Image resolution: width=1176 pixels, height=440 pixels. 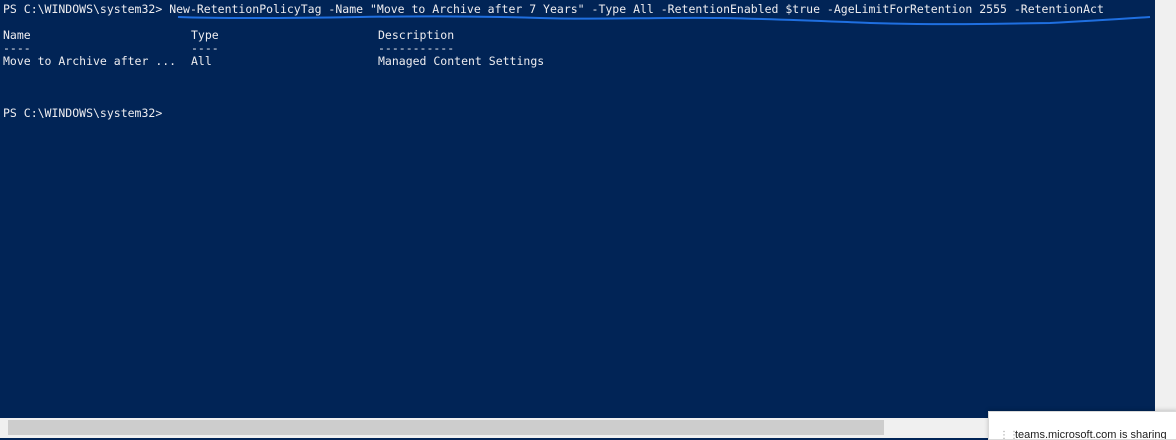 What do you see at coordinates (664, 20) in the screenshot?
I see `underline-annotation` at bounding box center [664, 20].